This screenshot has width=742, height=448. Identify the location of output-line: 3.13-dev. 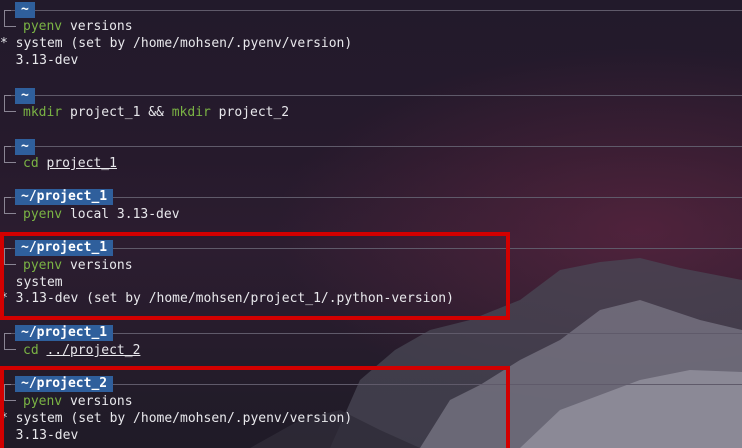
(39, 60).